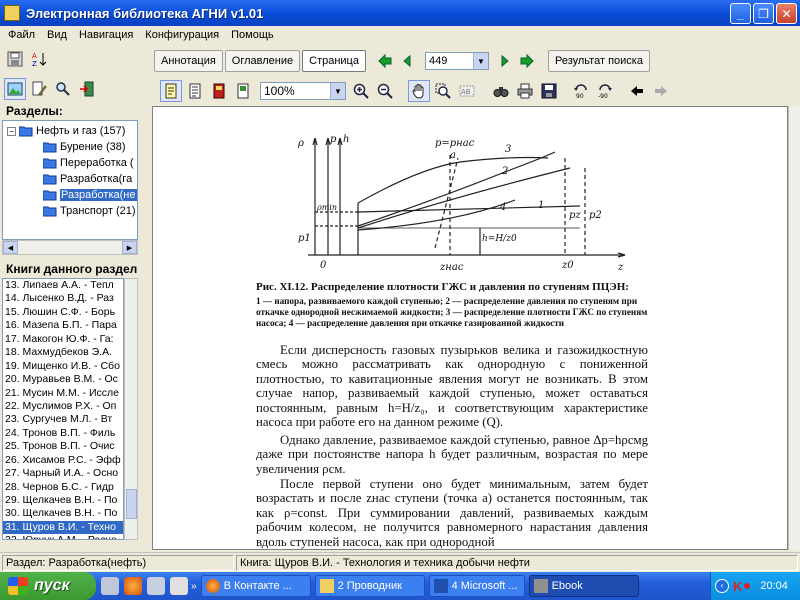 The image size is (800, 600). I want to click on arrow-left-icon, so click(407, 61).